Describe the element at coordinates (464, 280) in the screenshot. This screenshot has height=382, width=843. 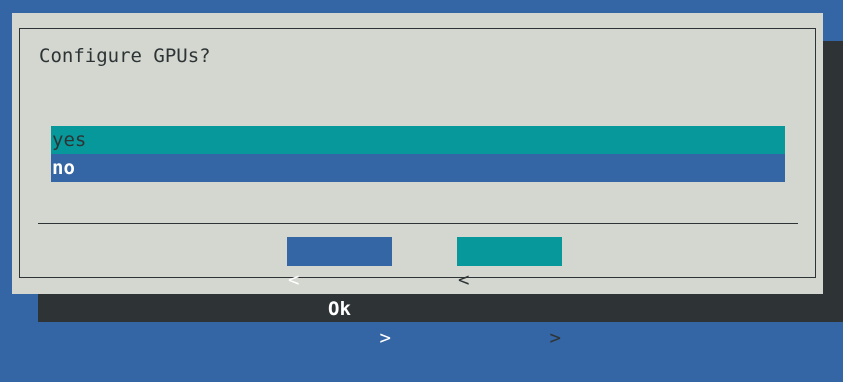
I see `back-bracket-left: <` at that location.